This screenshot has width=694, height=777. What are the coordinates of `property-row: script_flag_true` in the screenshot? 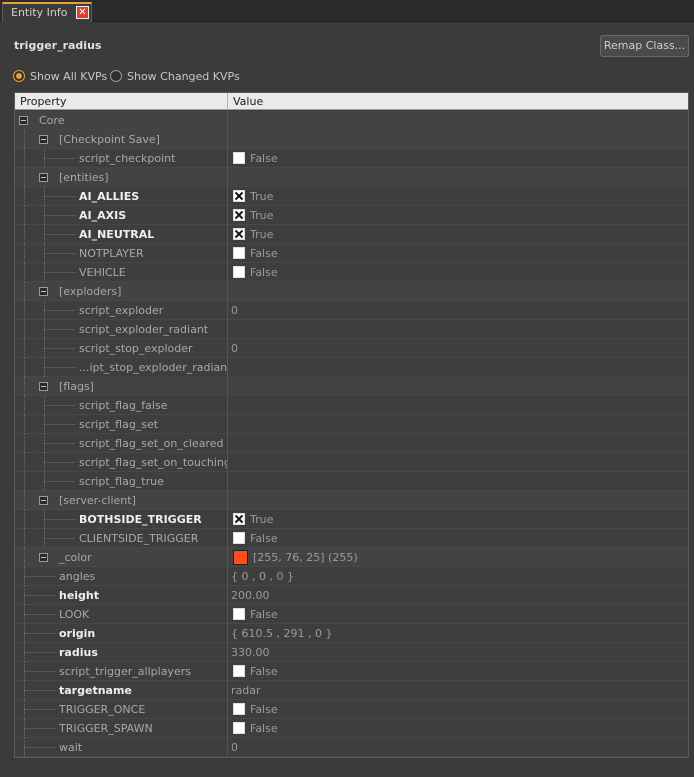 It's located at (351, 481).